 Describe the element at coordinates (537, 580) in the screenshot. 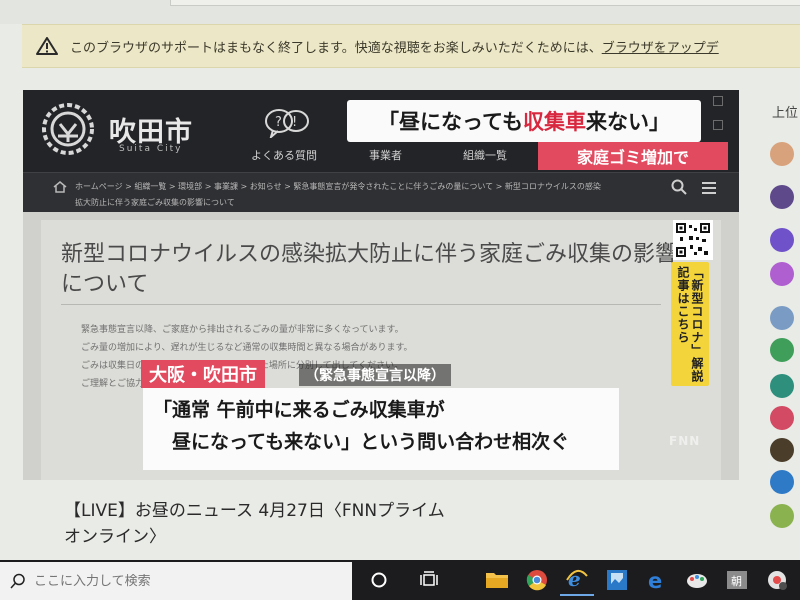

I see `chrome-icon` at that location.